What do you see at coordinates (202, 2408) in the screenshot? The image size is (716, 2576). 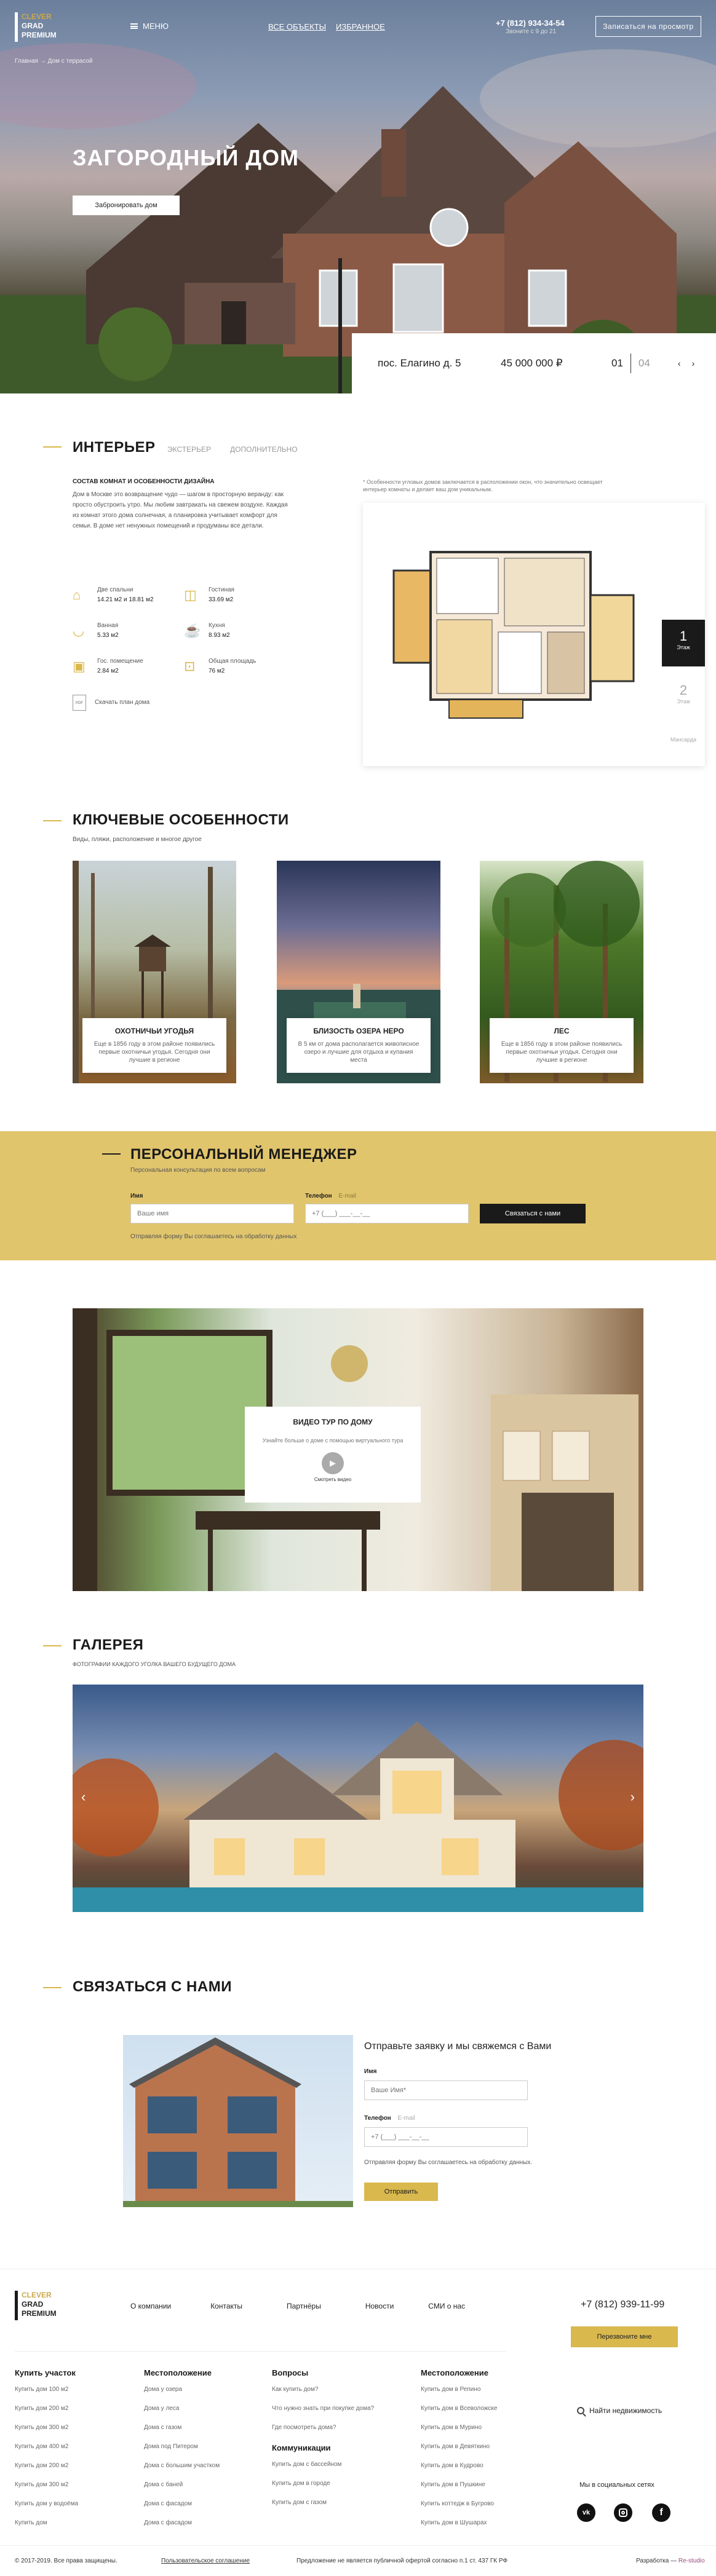 I see `footer-link: Дома у леса` at bounding box center [202, 2408].